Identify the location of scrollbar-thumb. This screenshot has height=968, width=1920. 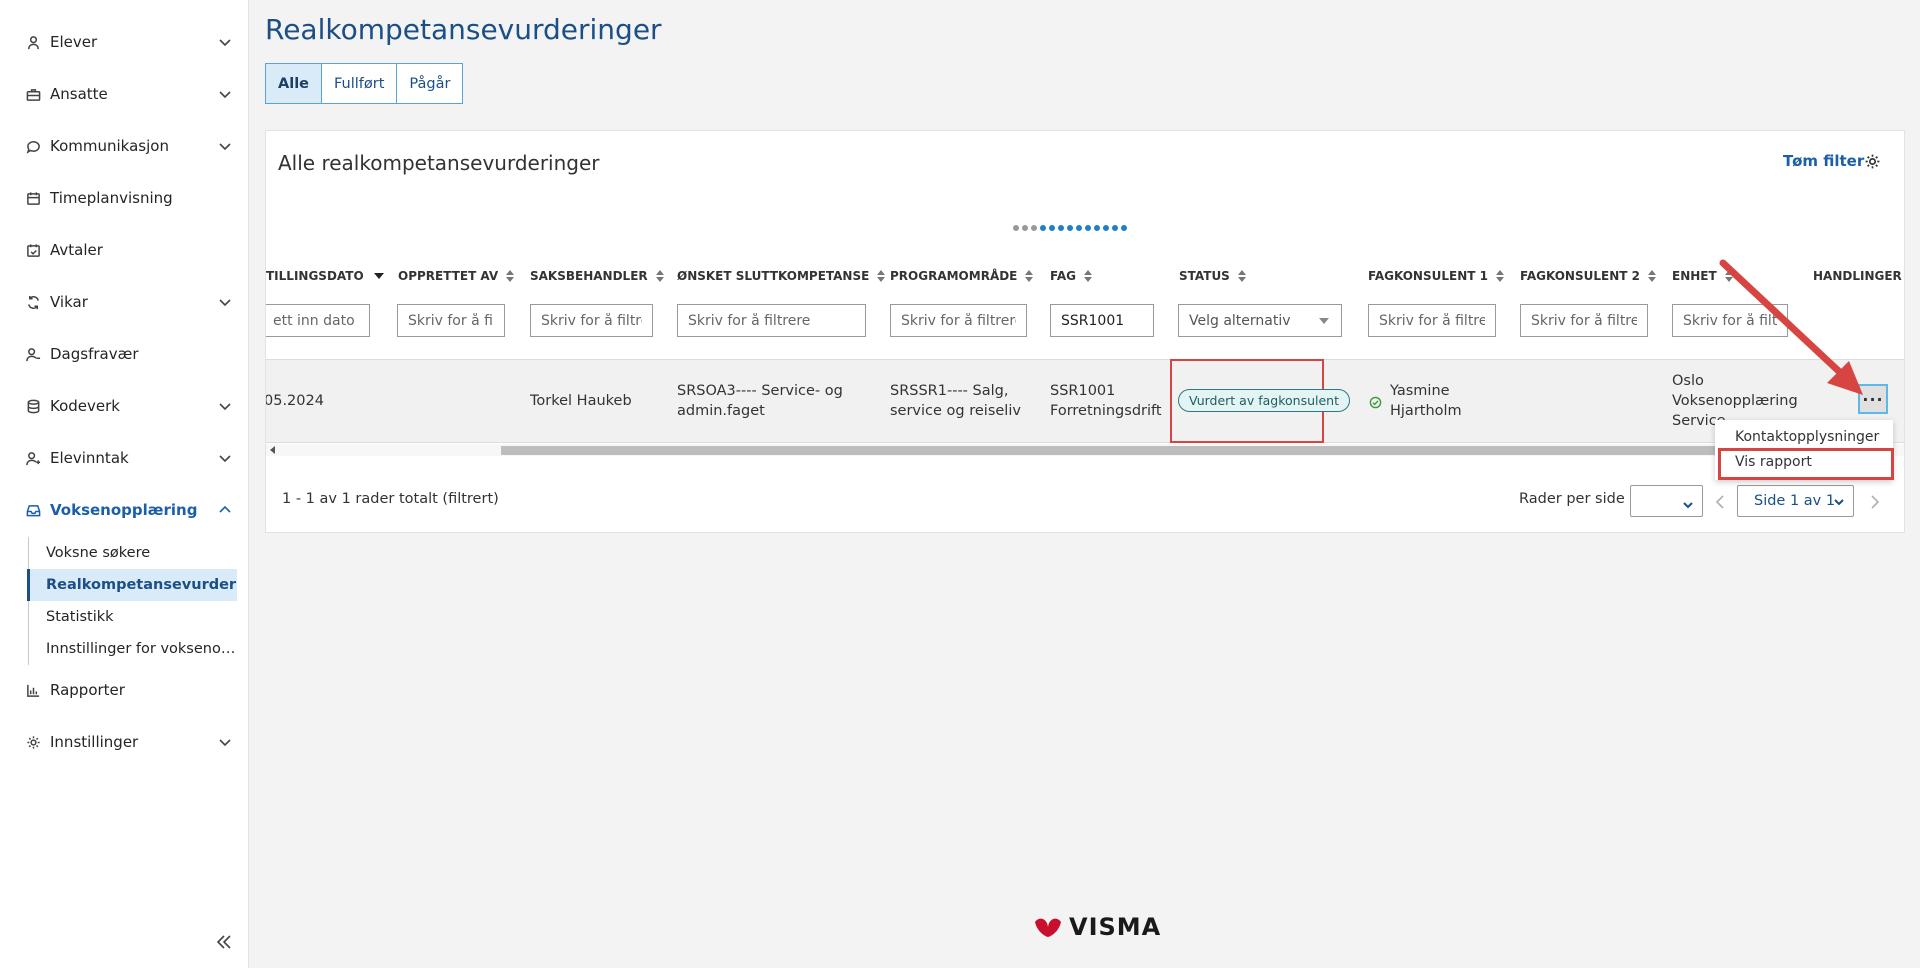
(1141, 450).